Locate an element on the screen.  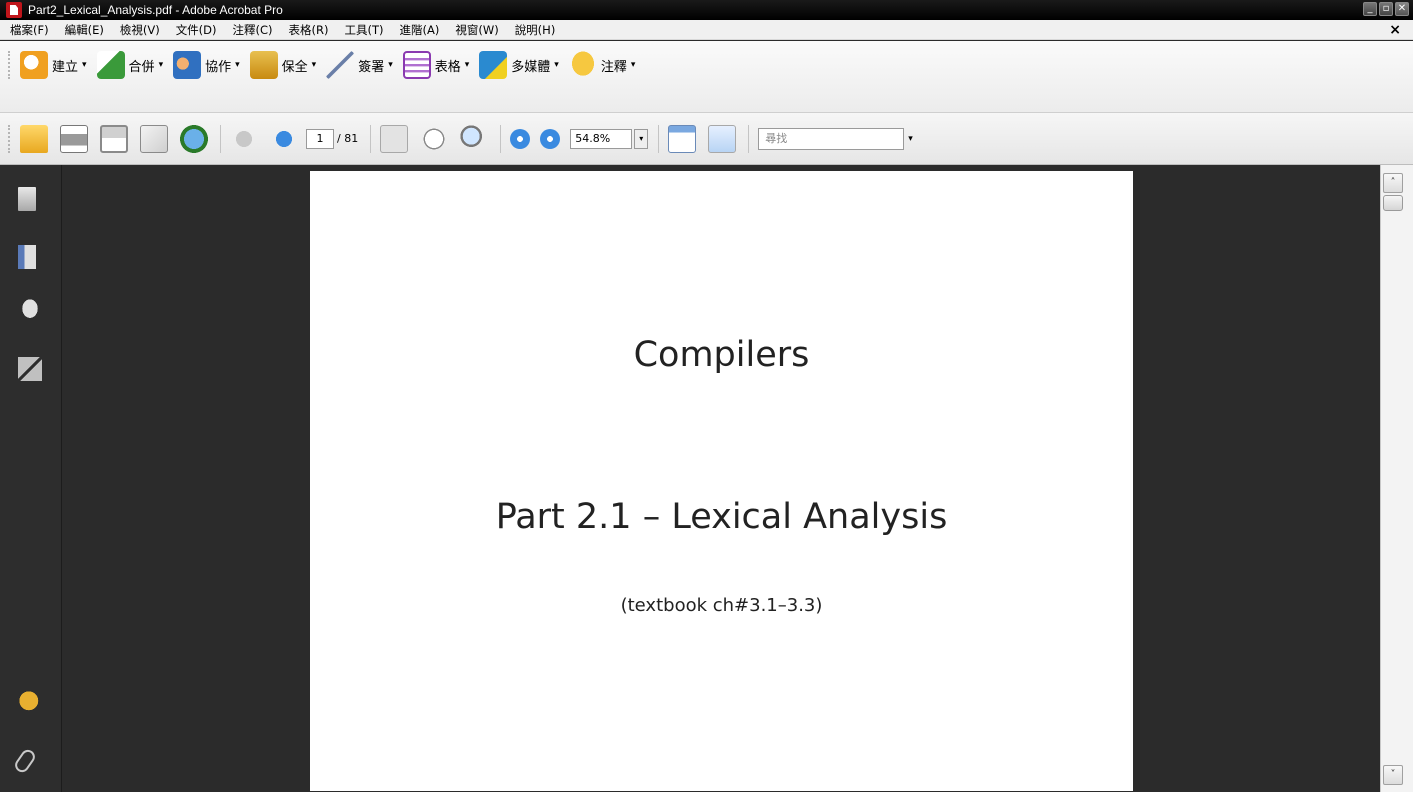
task-combine: 合併 ▾ is located at coordinates (130, 65).